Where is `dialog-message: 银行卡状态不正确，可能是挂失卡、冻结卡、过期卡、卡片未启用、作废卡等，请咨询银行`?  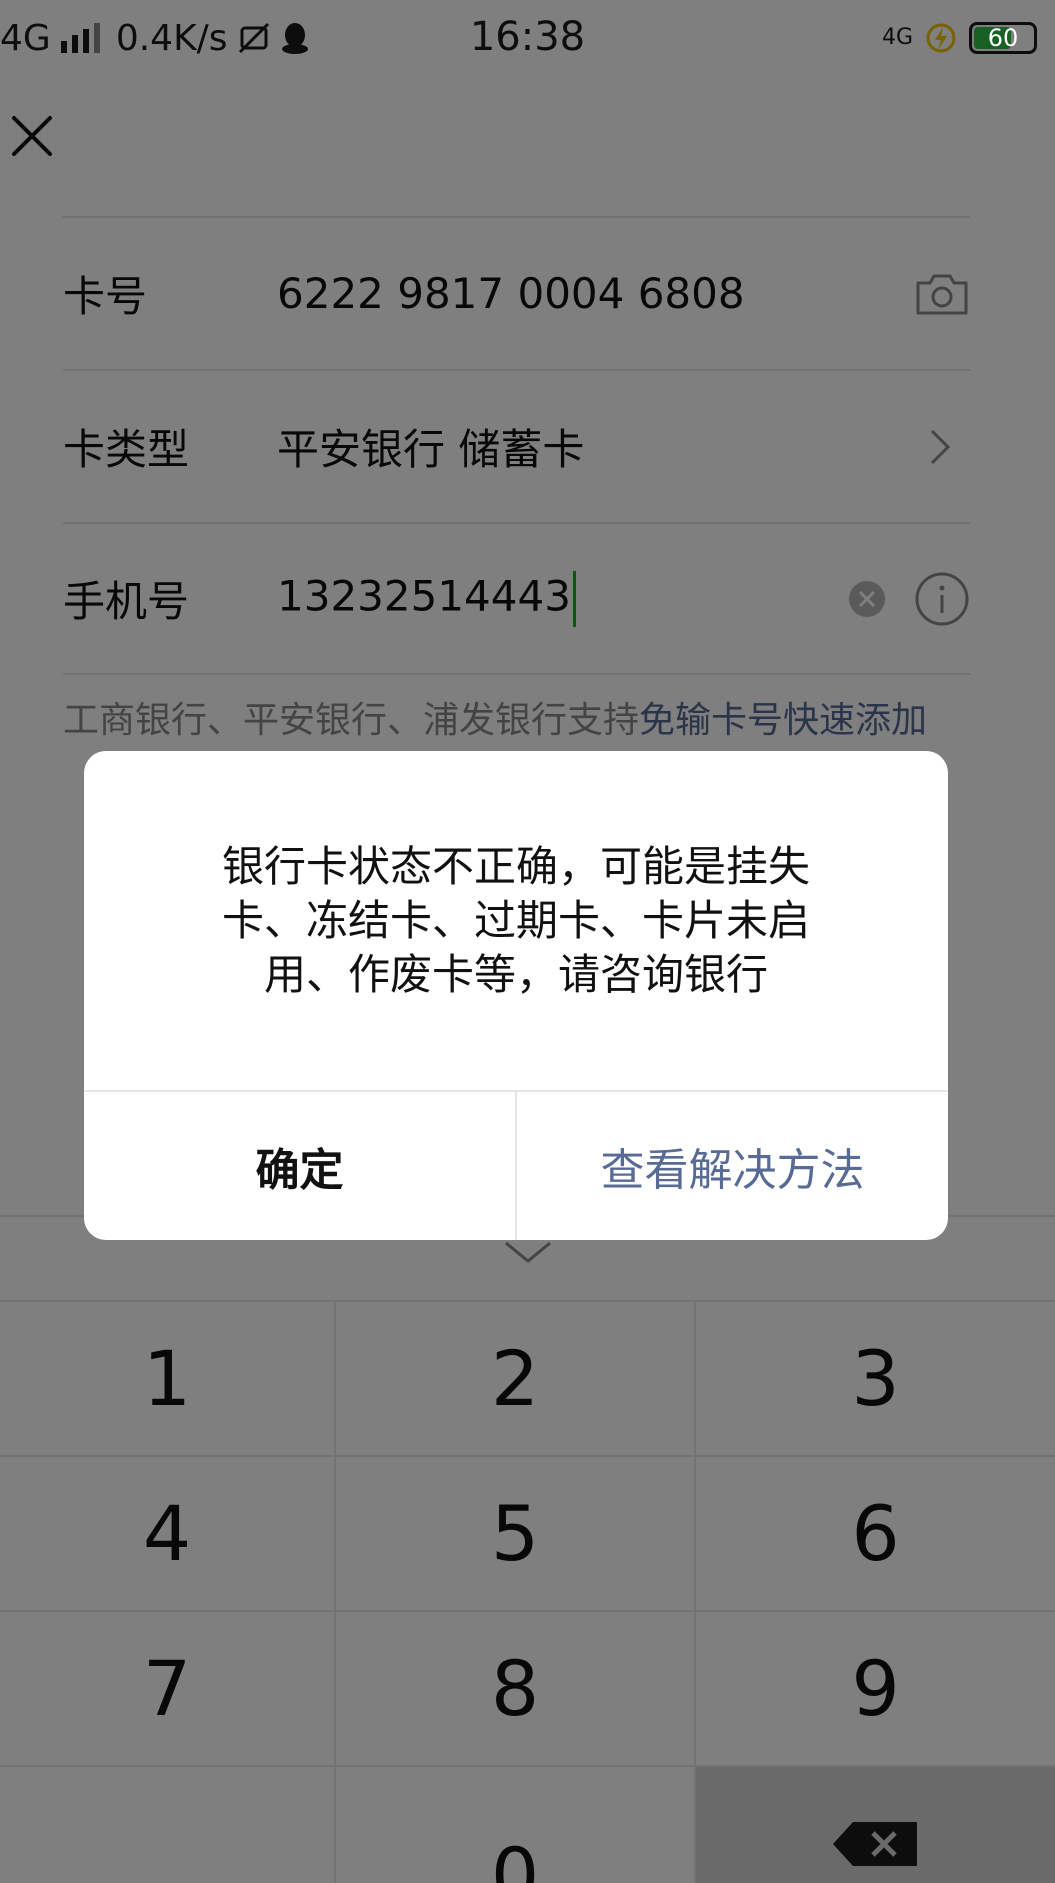 dialog-message: 银行卡状态不正确，可能是挂失卡、冻结卡、过期卡、卡片未启用、作废卡等，请咨询银行 is located at coordinates (515, 920).